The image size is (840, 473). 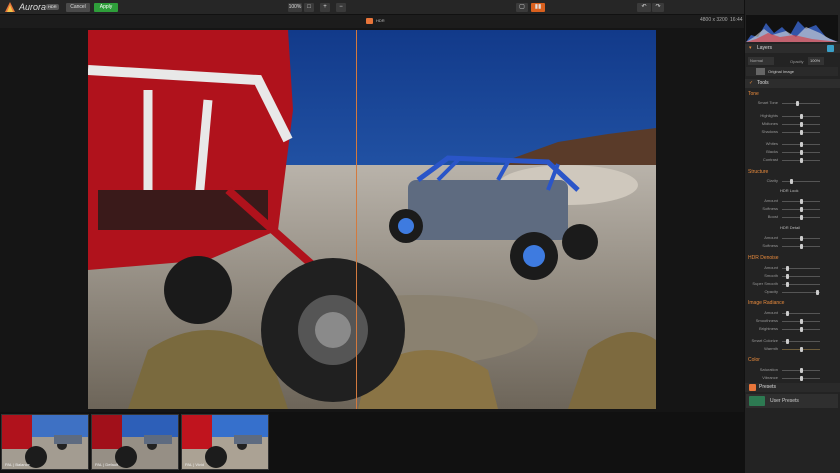 I want to click on section-image-radiance: Image Radiance, so click(x=766, y=303).